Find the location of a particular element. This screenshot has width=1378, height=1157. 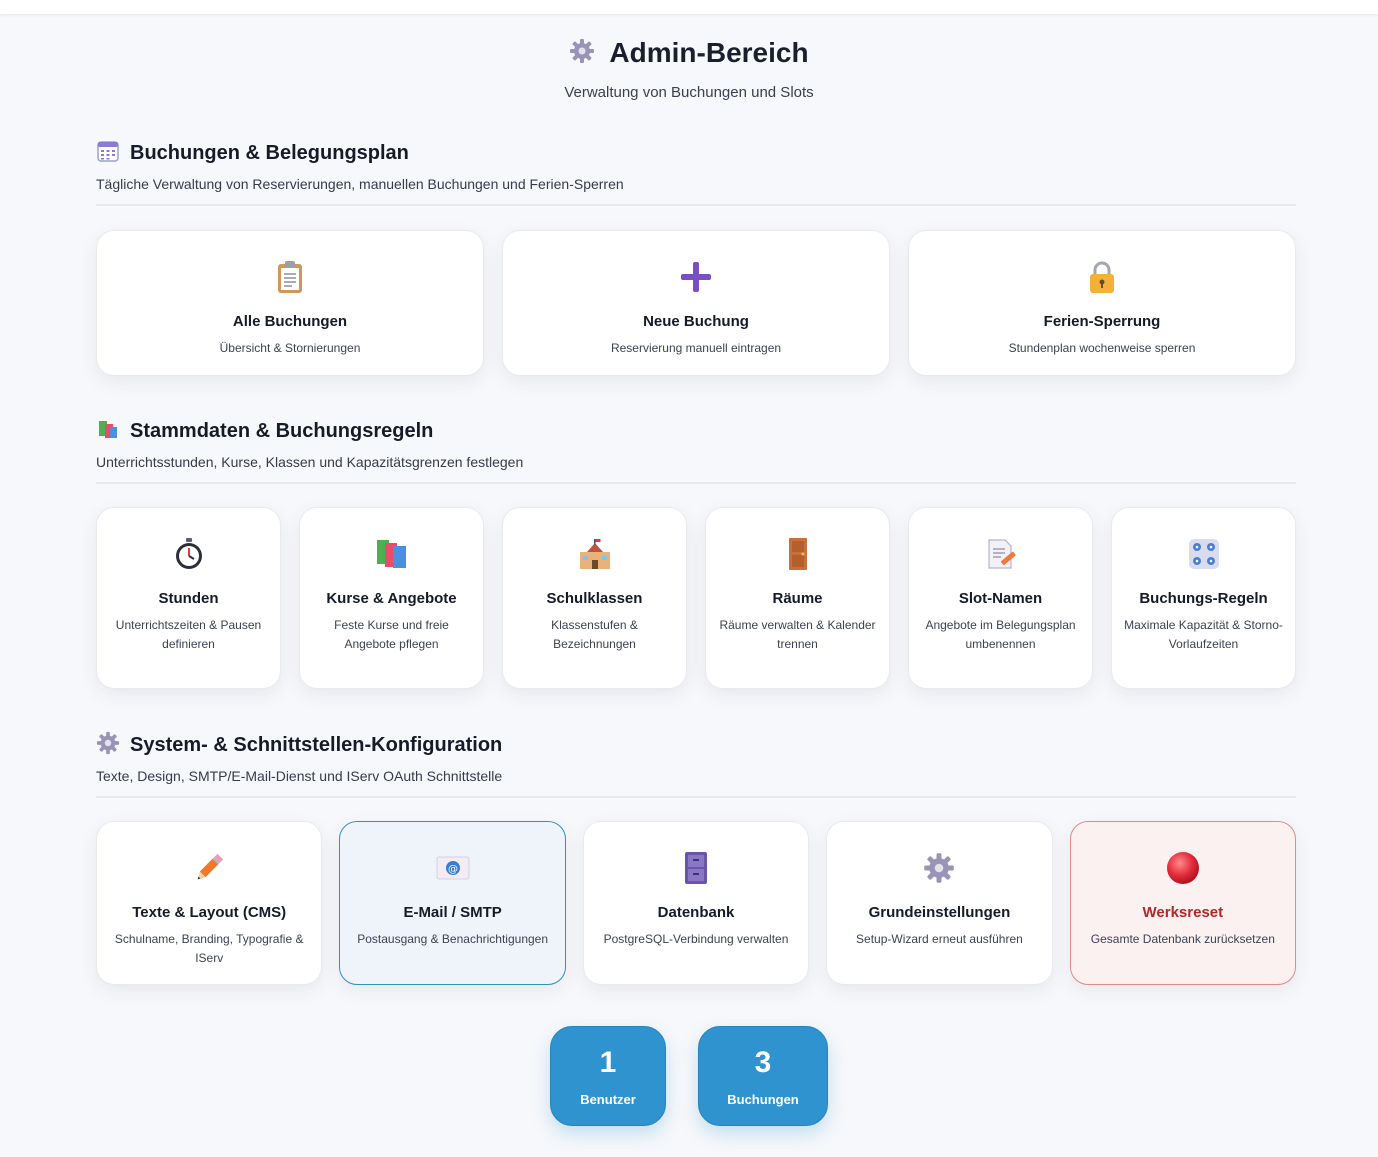

lock-icon is located at coordinates (1102, 277).